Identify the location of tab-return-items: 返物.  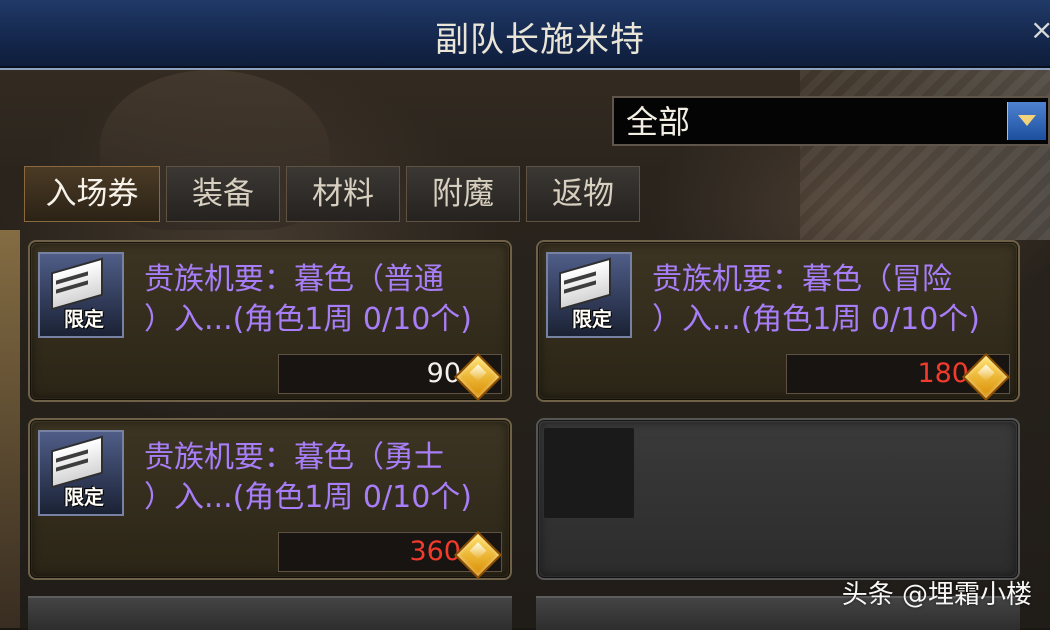
(583, 194).